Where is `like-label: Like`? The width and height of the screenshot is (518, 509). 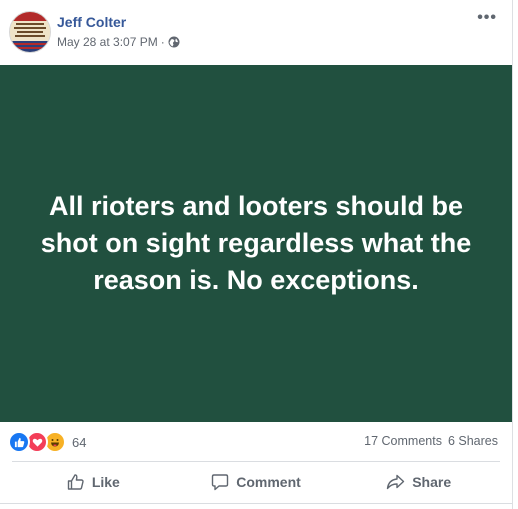
like-label: Like is located at coordinates (105, 482).